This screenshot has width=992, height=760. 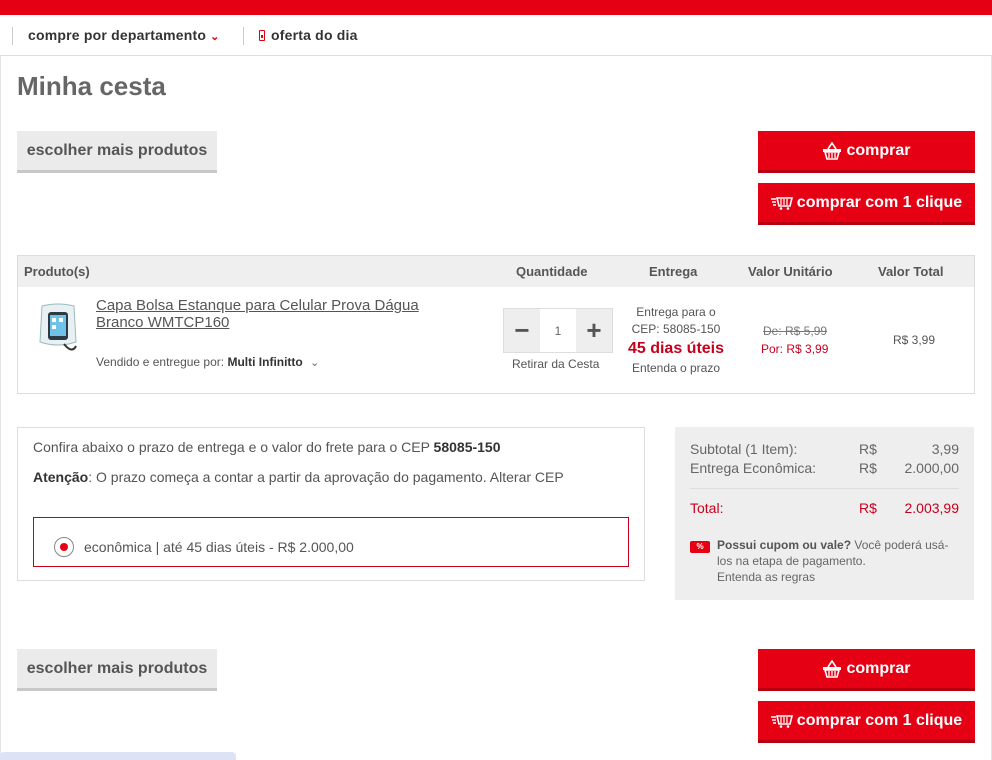 What do you see at coordinates (61, 477) in the screenshot?
I see `attention-label: Atenção` at bounding box center [61, 477].